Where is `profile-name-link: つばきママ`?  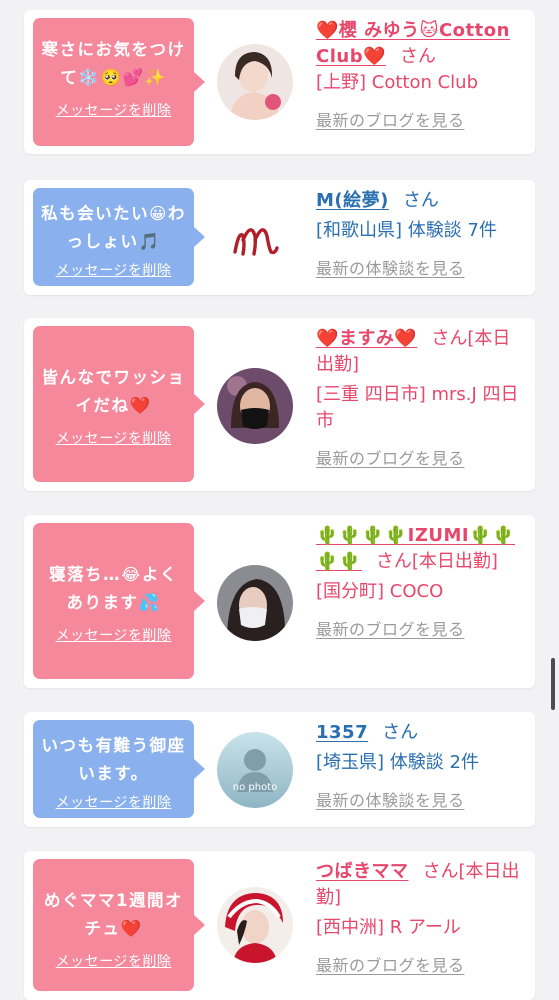
profile-name-link: つばきママ is located at coordinates (362, 871).